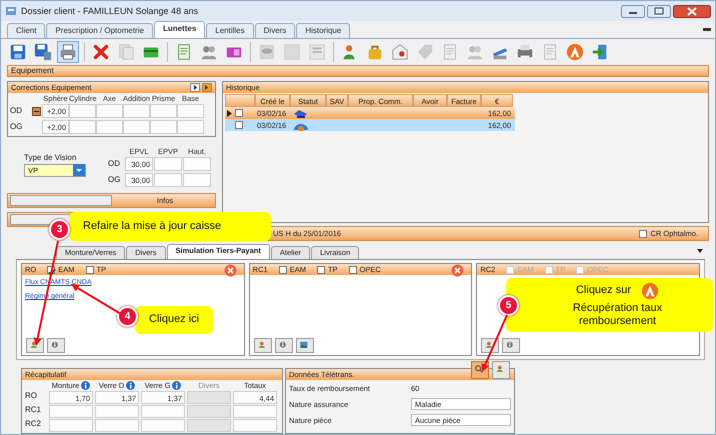 The width and height of the screenshot is (716, 435). Describe the element at coordinates (267, 52) in the screenshot. I see `eye-icon` at that location.